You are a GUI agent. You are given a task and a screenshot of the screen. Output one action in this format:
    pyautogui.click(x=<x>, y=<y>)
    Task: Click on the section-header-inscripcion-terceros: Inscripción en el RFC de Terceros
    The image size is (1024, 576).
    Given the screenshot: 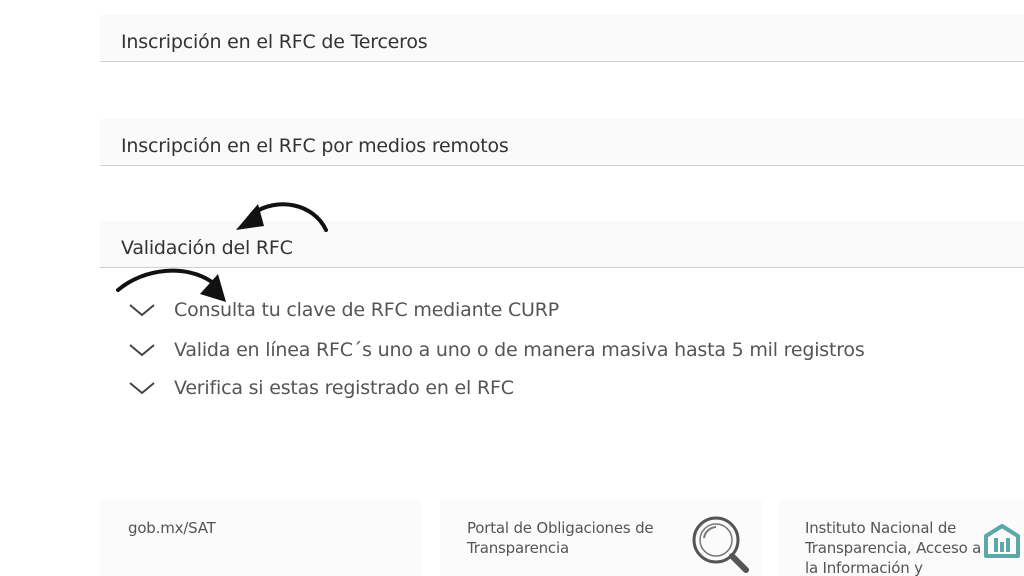 What is the action you would take?
    pyautogui.click(x=562, y=38)
    